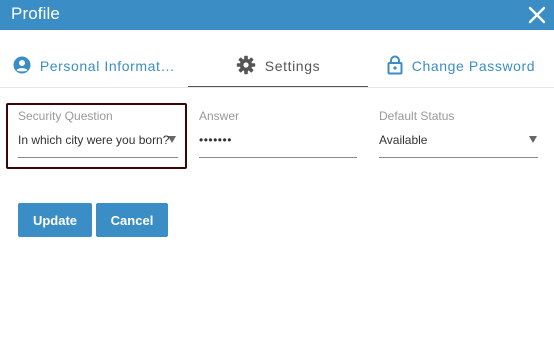  Describe the element at coordinates (458, 134) in the screenshot. I see `default-status-select: Default Status Available` at that location.